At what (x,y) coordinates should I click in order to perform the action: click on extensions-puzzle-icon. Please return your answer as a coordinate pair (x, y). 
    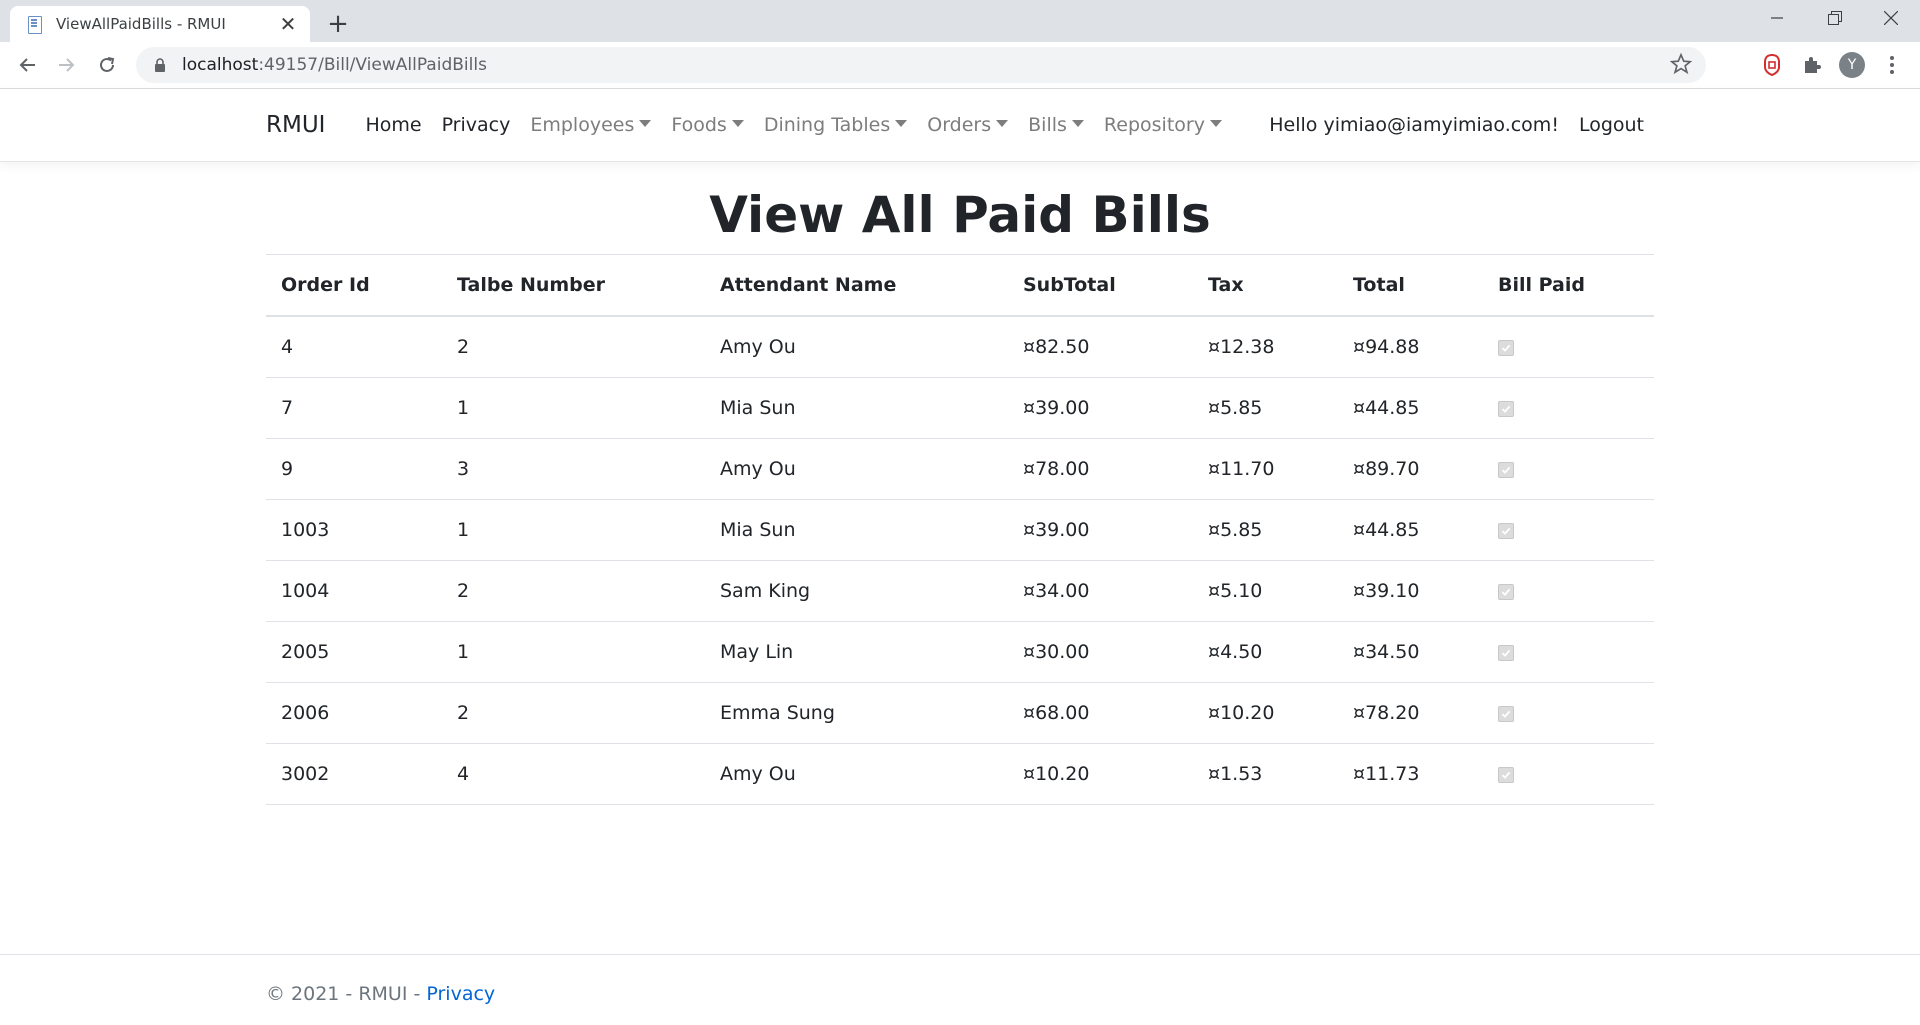
    Looking at the image, I should click on (1812, 65).